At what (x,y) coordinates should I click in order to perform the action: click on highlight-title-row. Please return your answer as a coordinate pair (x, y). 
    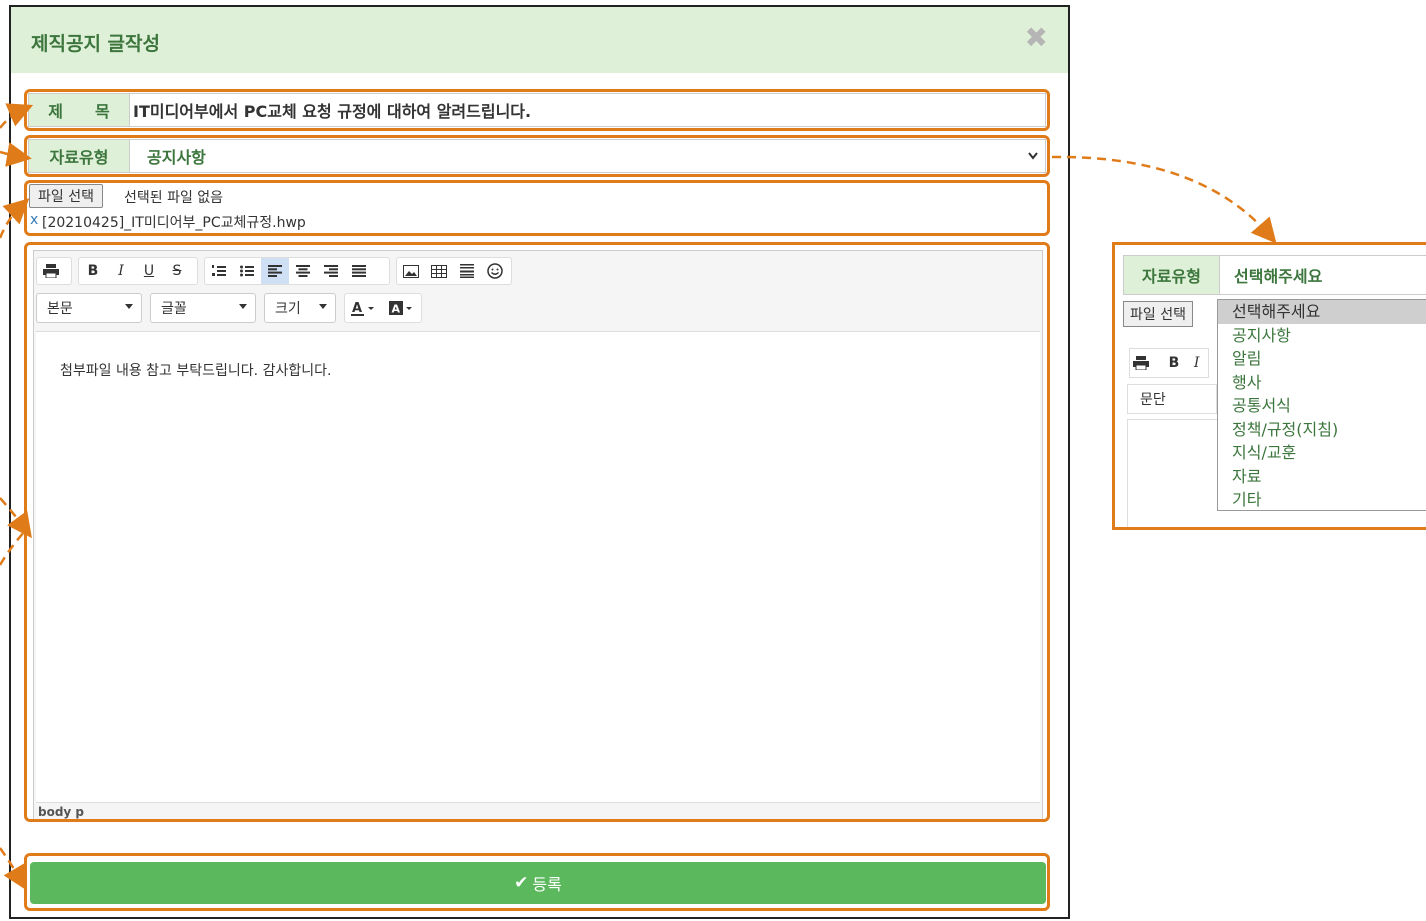
    Looking at the image, I should click on (537, 110).